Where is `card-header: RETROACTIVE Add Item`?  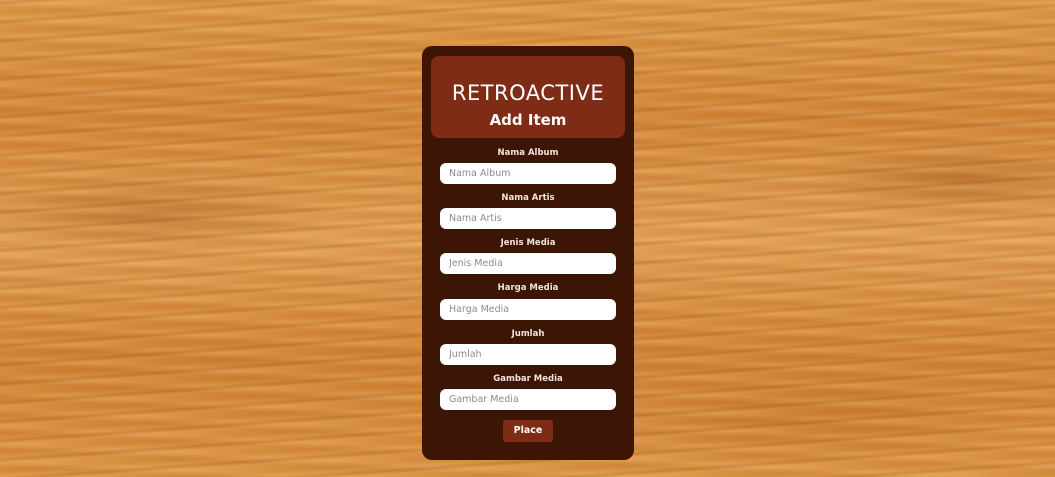
card-header: RETROACTIVE Add Item is located at coordinates (528, 97).